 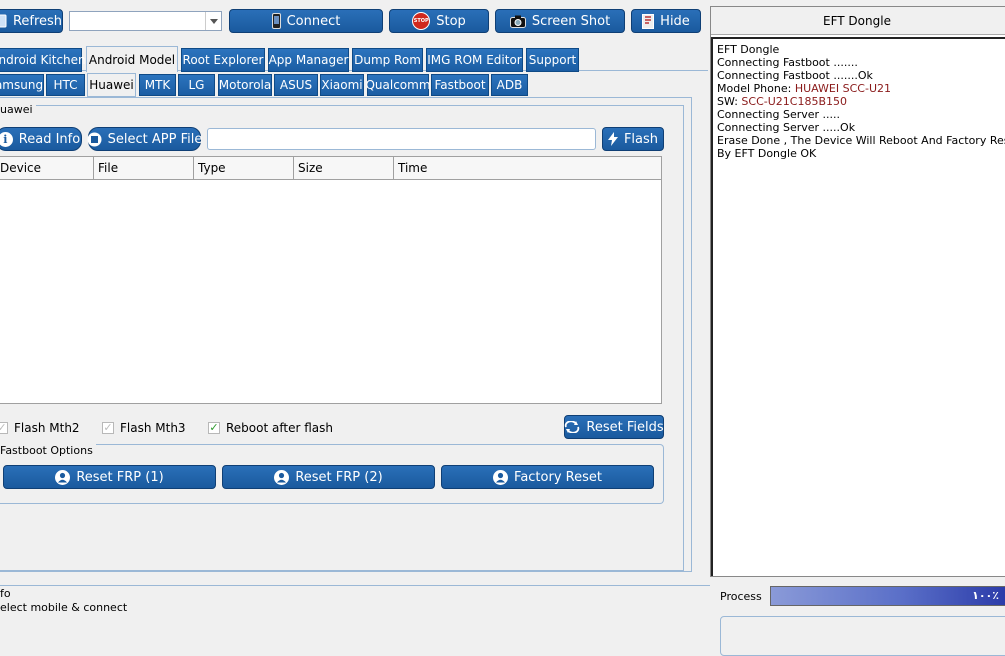 I want to click on subtab-label: Qualcomm, so click(x=398, y=85).